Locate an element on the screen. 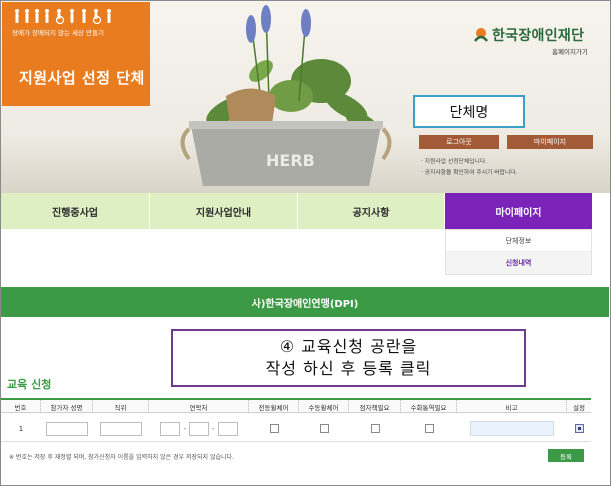 Image resolution: width=611 pixels, height=486 pixels. column-header: 직위 is located at coordinates (121, 406).